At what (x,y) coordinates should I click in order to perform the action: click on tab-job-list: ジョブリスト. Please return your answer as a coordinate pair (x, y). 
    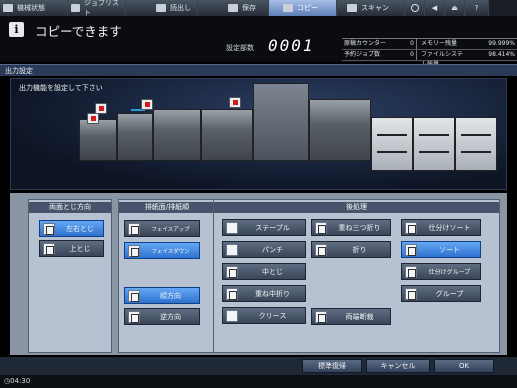
    Looking at the image, I should click on (97, 8).